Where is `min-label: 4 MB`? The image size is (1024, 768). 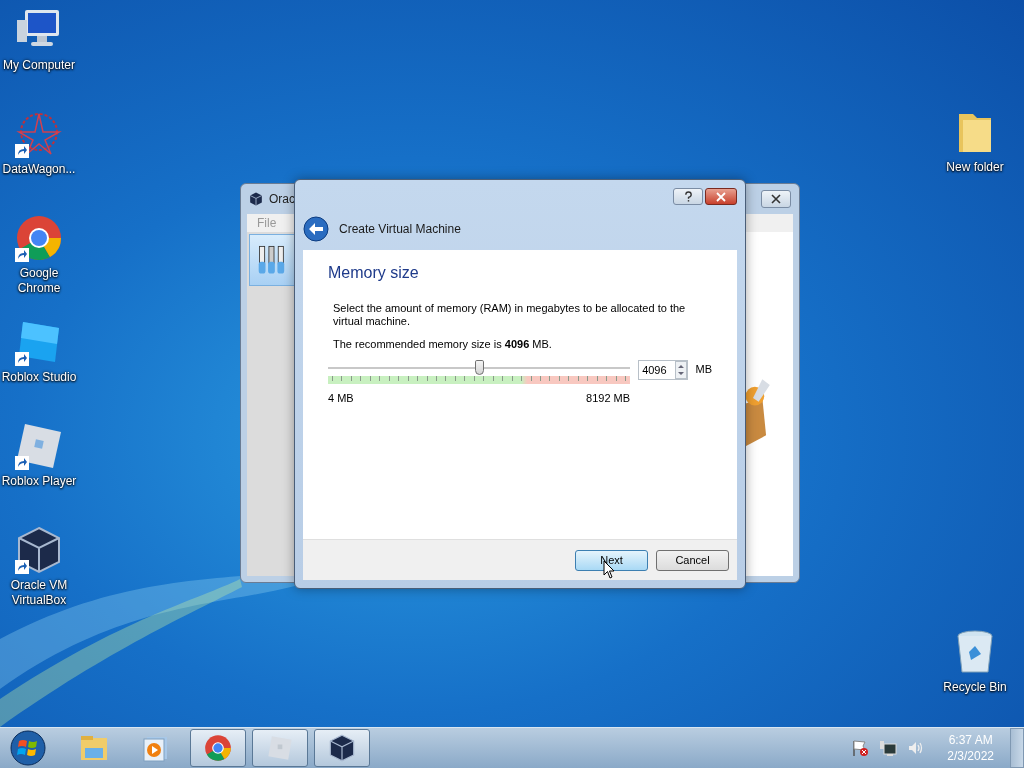 min-label: 4 MB is located at coordinates (341, 398).